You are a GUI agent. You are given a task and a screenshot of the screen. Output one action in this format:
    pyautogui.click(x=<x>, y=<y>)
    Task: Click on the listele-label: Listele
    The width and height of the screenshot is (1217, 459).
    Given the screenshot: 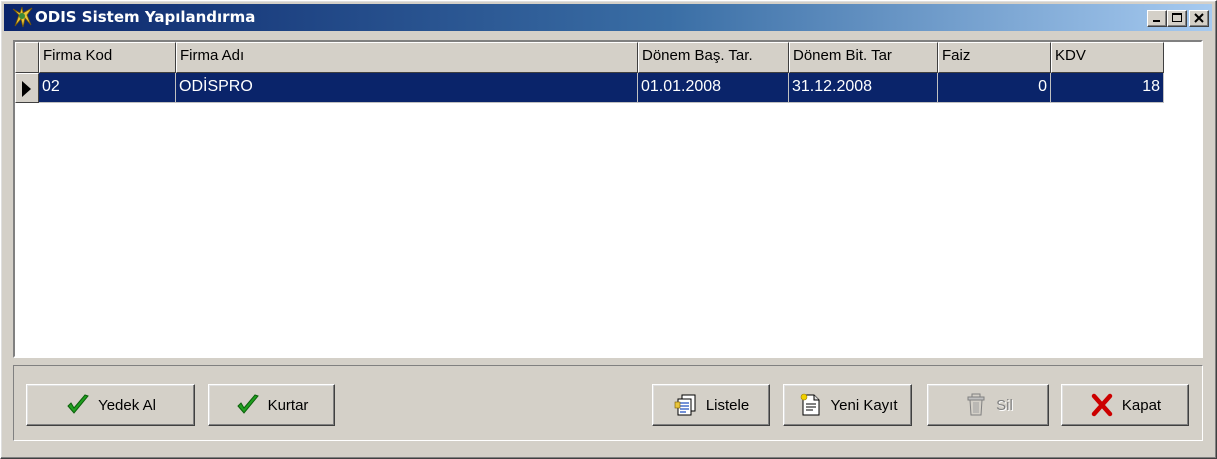 What is the action you would take?
    pyautogui.click(x=727, y=405)
    